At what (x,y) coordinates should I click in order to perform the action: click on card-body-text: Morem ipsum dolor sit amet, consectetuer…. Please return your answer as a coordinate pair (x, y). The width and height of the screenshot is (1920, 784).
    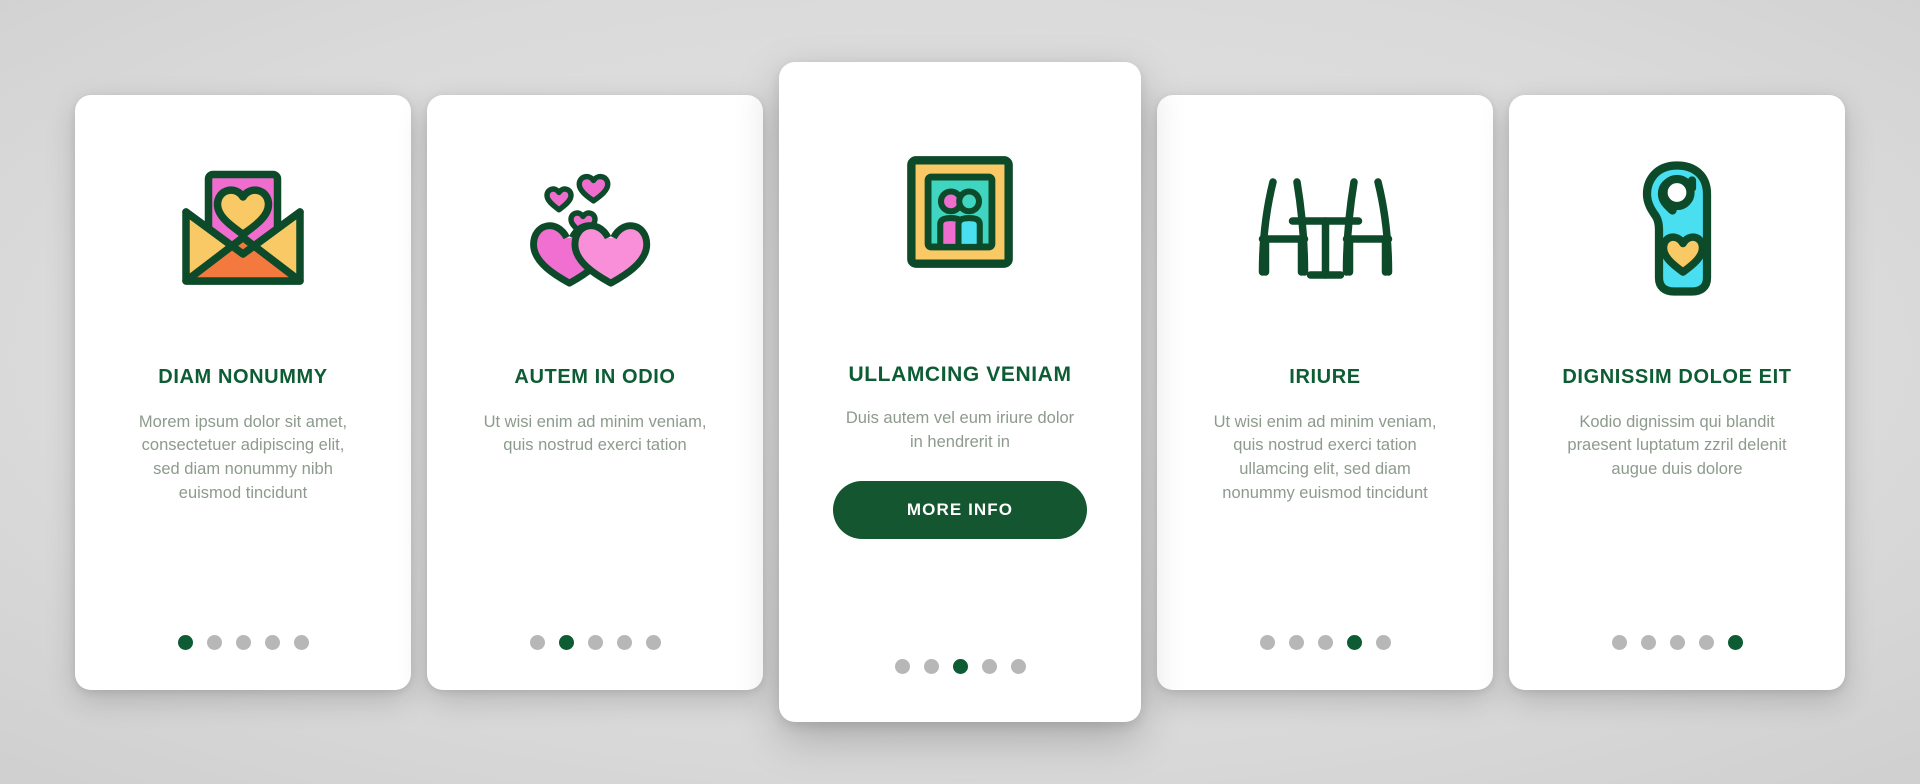
    Looking at the image, I should click on (243, 457).